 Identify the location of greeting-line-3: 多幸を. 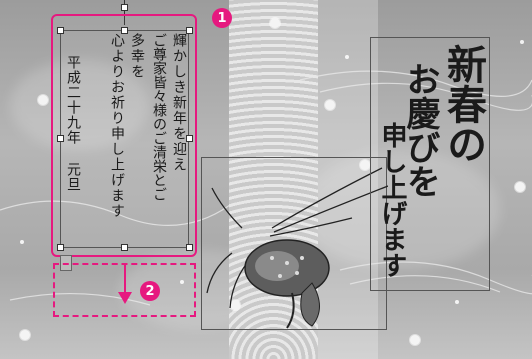
(137, 56).